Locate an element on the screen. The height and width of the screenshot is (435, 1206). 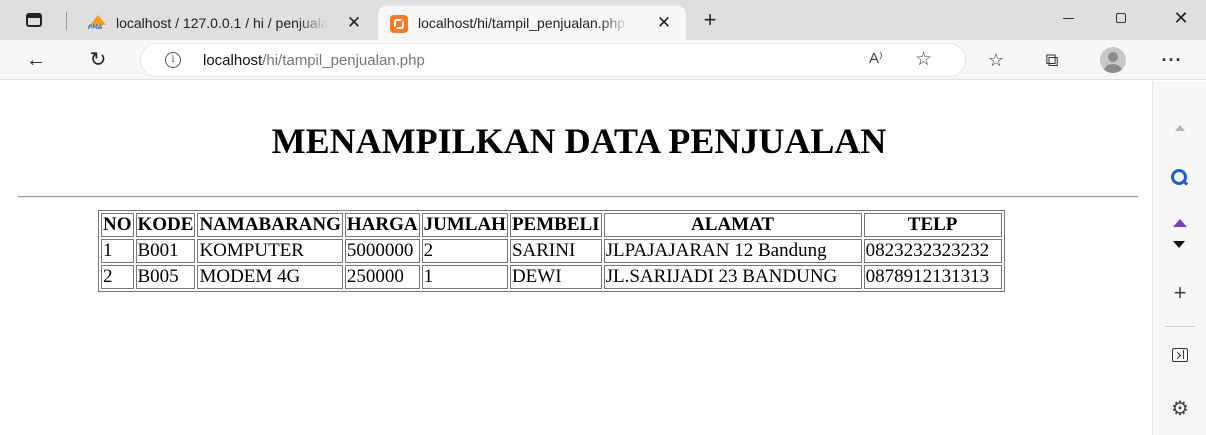
table-cell: KOMPUTER is located at coordinates (270, 251).